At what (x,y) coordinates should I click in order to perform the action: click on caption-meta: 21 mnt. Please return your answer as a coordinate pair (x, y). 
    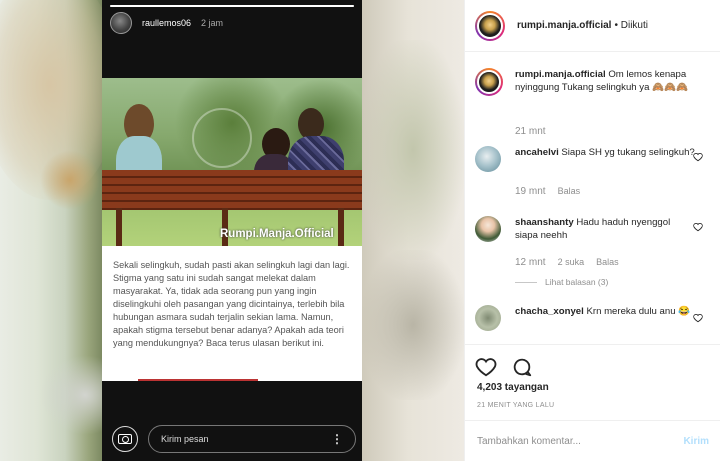
    Looking at the image, I should click on (530, 131).